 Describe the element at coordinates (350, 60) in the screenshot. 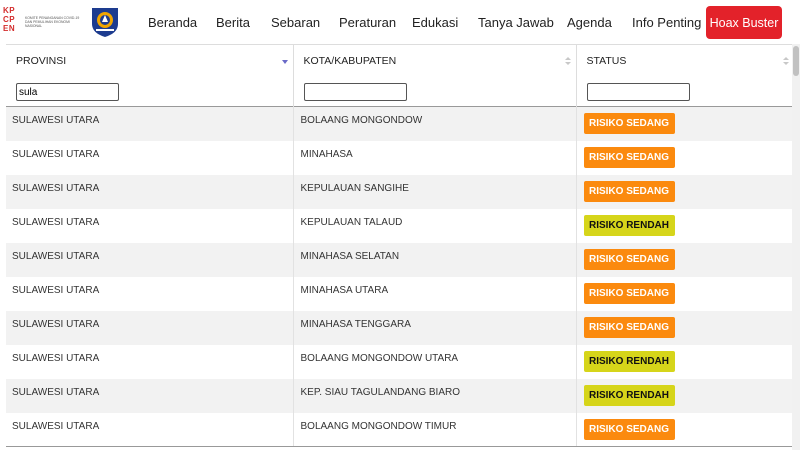

I see `column-header-kota-label: KOTA/KABUPATEN` at that location.